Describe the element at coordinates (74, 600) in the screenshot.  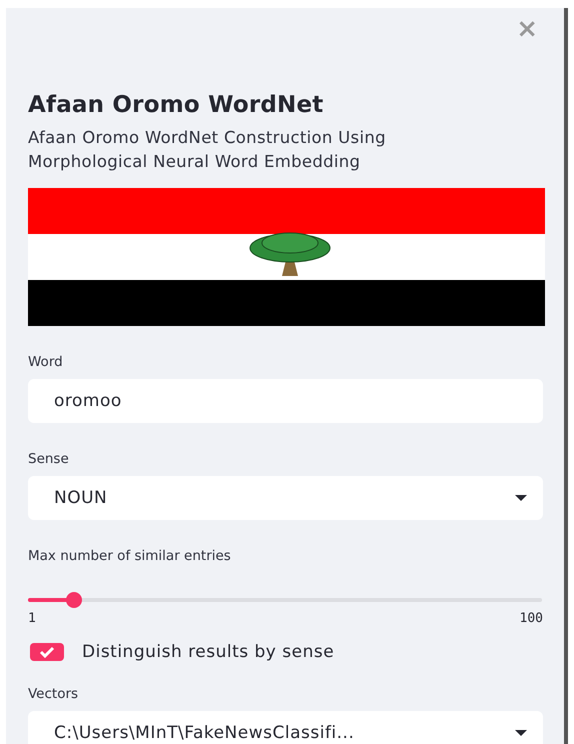
I see `slider-handle` at that location.